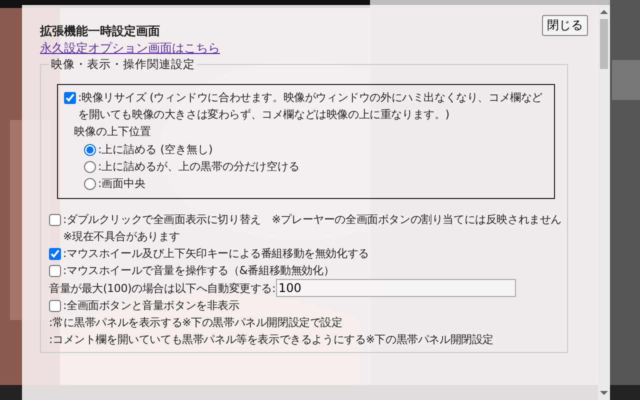  Describe the element at coordinates (155, 150) in the screenshot. I see `radio-label: :上に詰める (空き無し)` at that location.